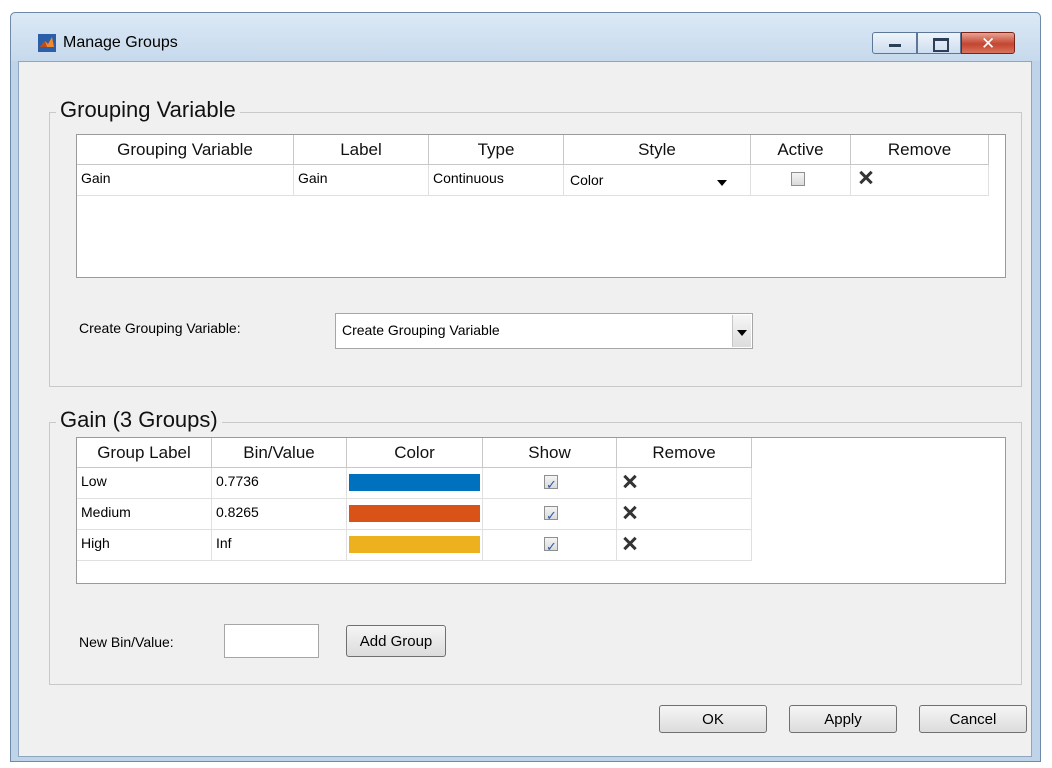  Describe the element at coordinates (160, 328) in the screenshot. I see `create-grouping-variable-label: Create Grouping Variable:` at that location.